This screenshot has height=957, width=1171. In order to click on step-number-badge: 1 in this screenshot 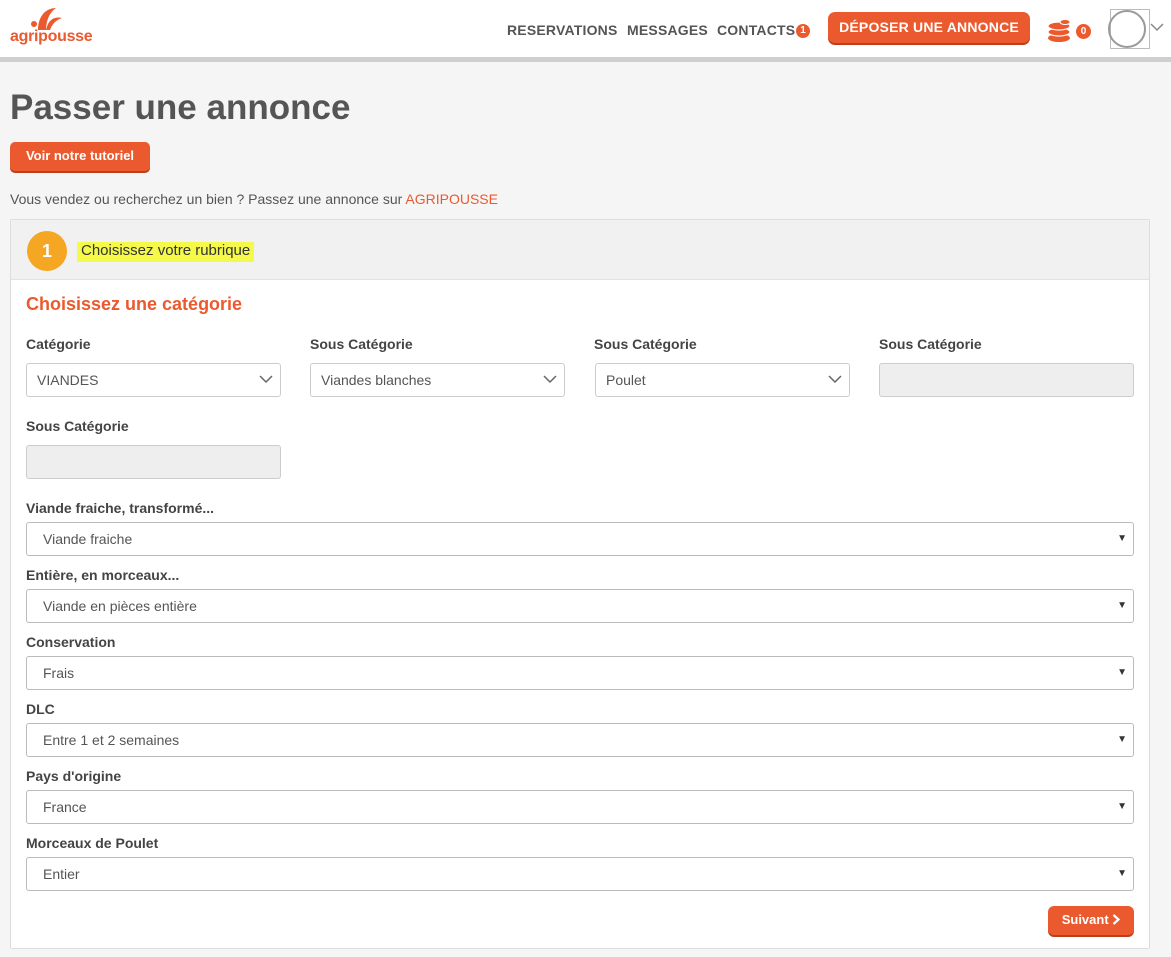, I will do `click(47, 251)`.